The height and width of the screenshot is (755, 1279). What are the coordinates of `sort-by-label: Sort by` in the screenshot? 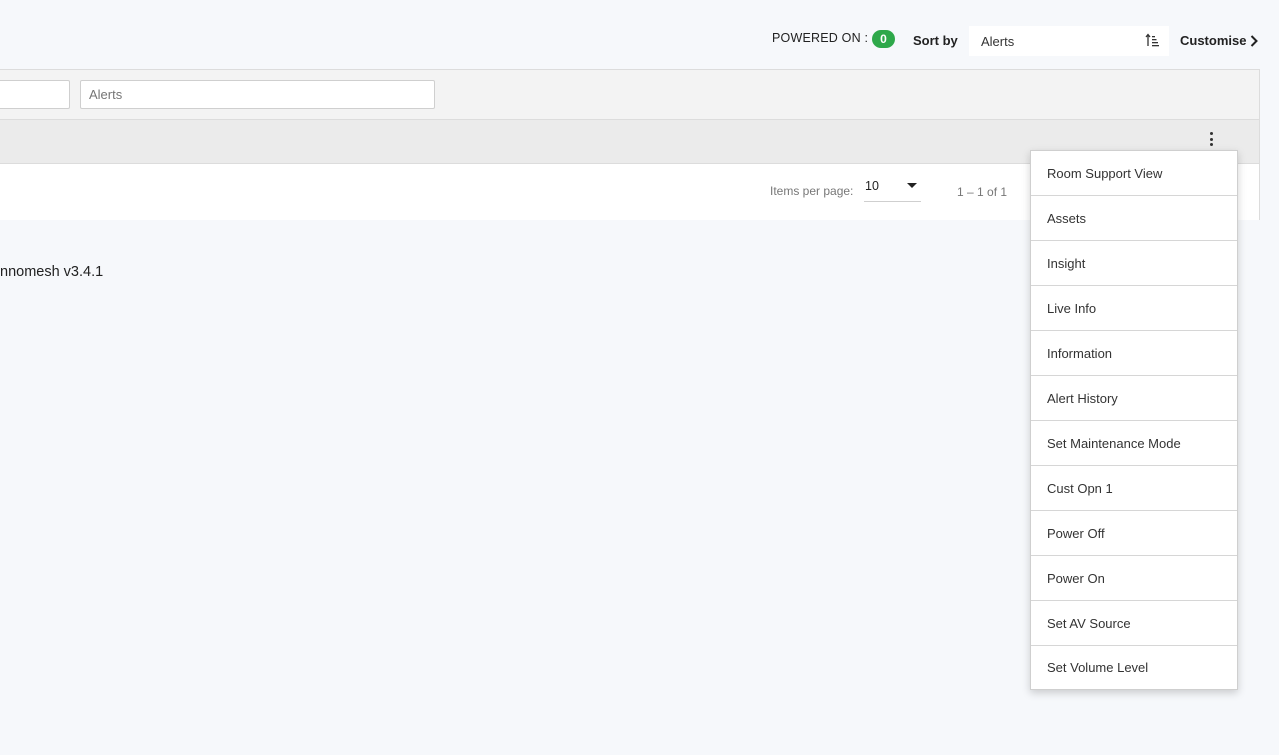 It's located at (935, 40).